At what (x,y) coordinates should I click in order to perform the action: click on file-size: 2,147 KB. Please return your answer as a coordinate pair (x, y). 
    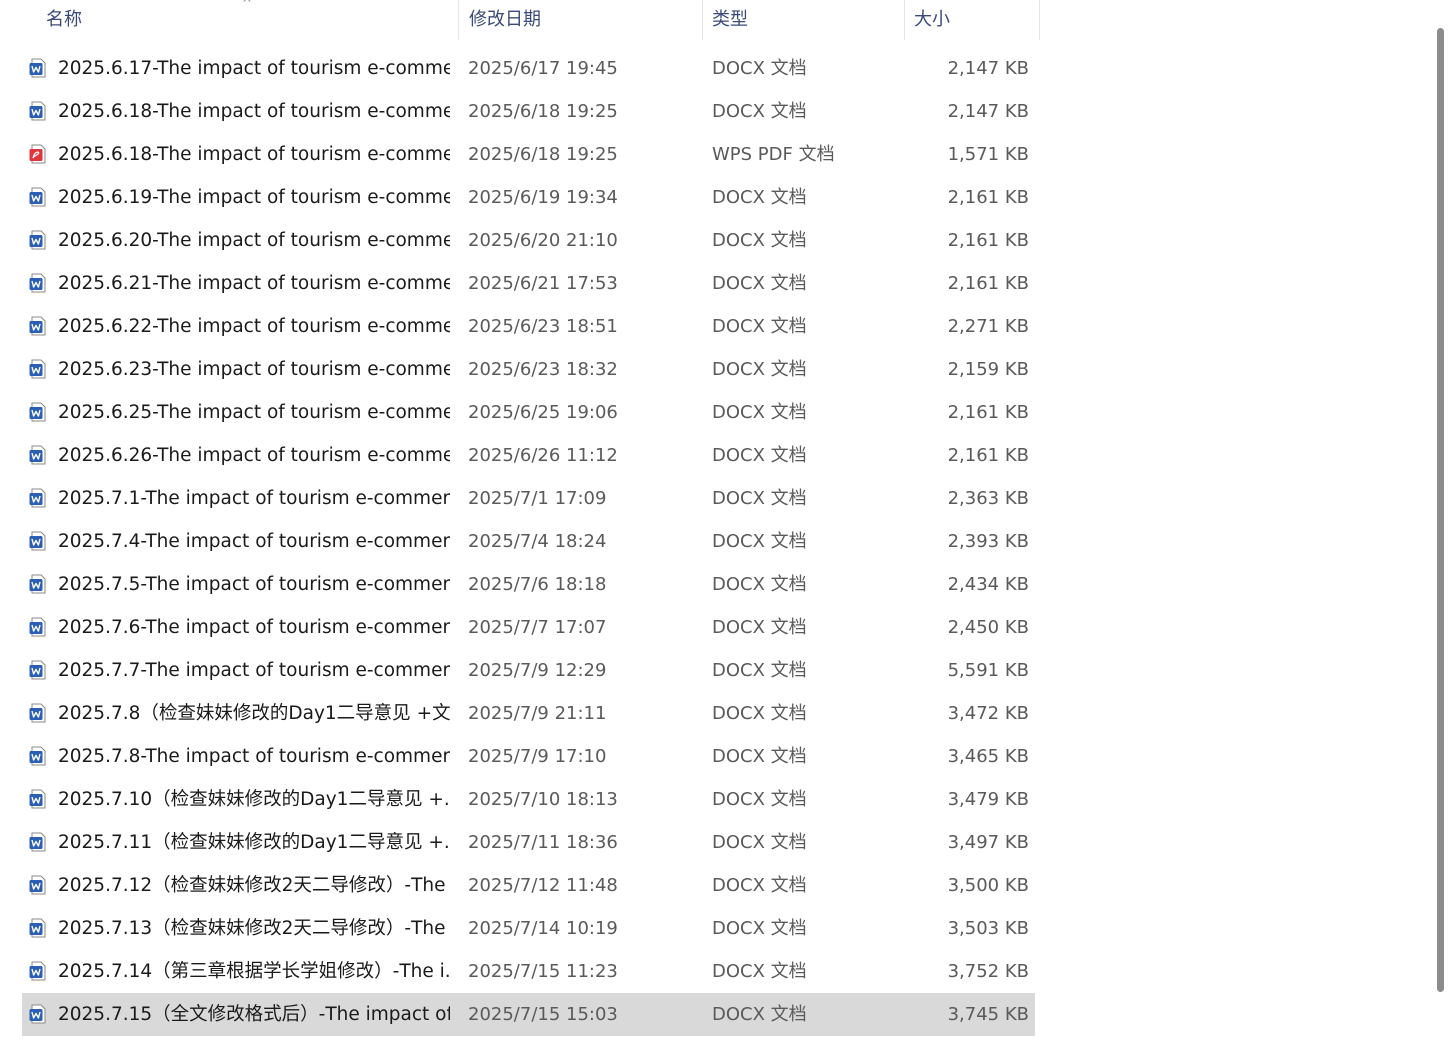
    Looking at the image, I should click on (988, 68).